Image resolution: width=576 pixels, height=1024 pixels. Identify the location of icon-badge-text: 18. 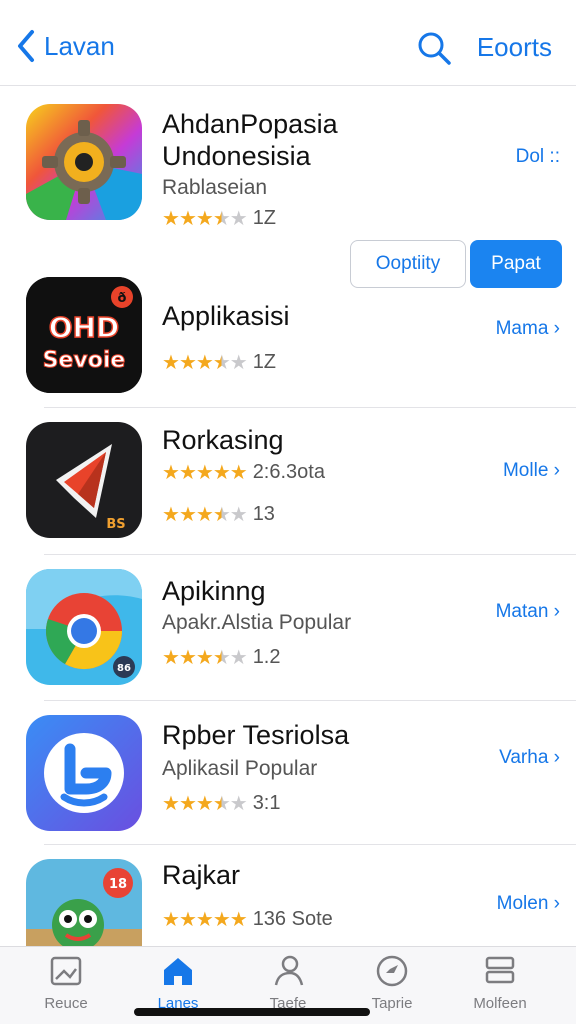
(118, 884).